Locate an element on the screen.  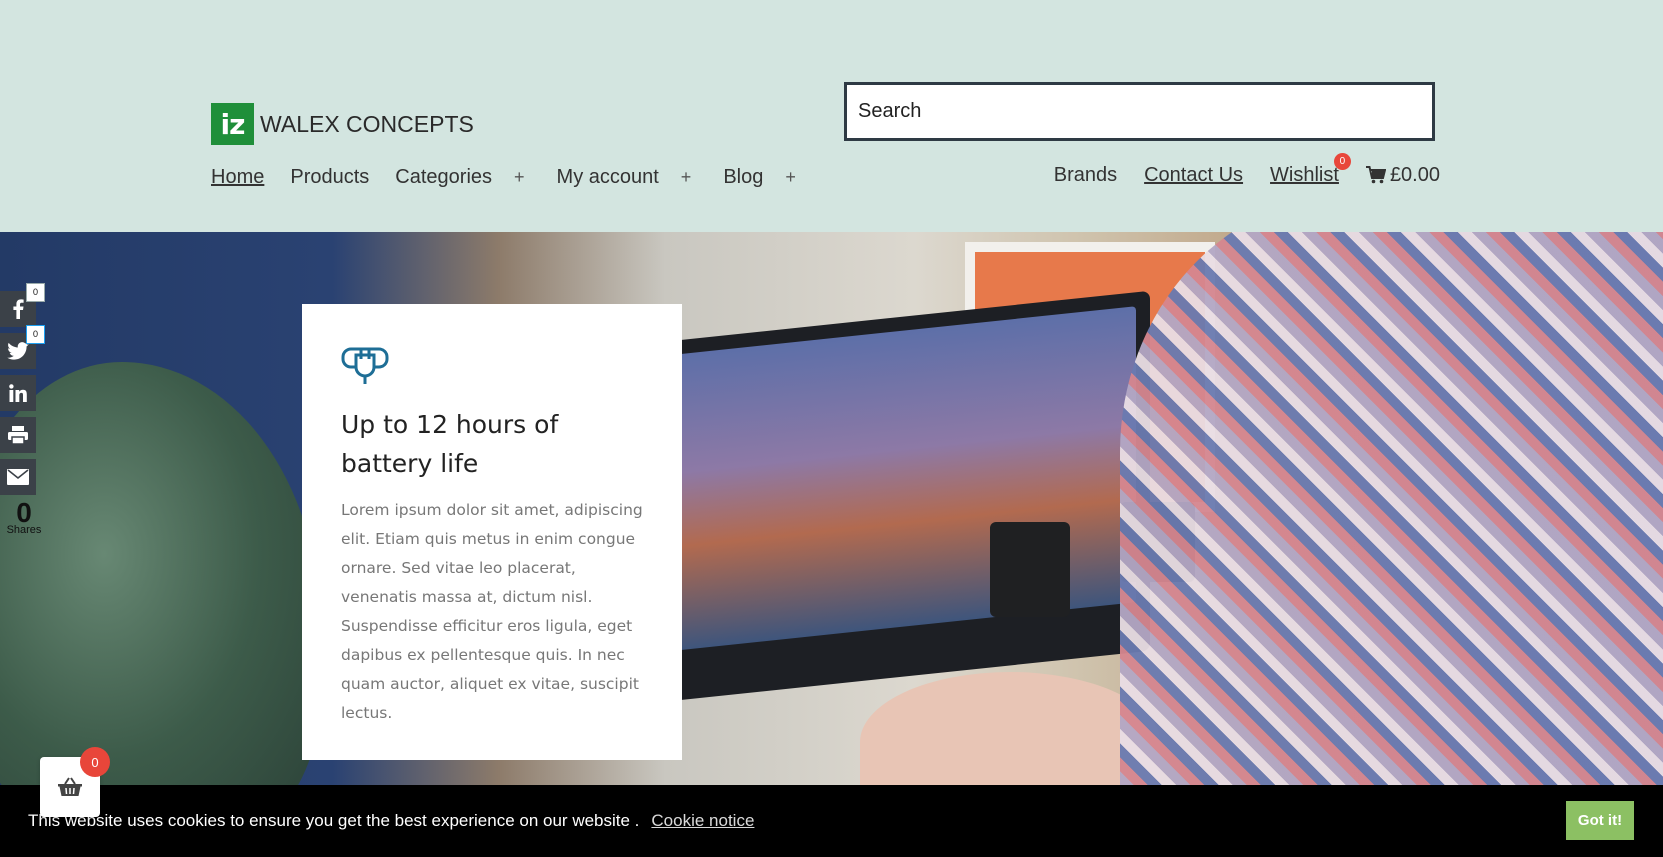
wishlist-count-badge: 0 is located at coordinates (1342, 161).